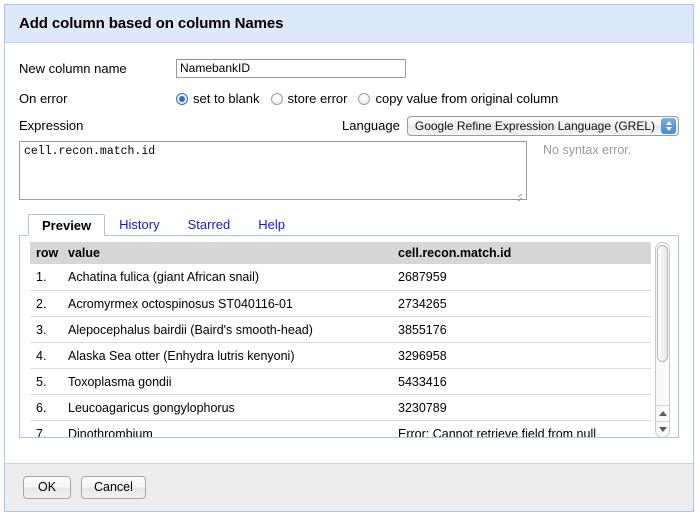 The width and height of the screenshot is (700, 518). I want to click on cell-result-error: Error: Cannot retrieve field from null, so click(524, 428).